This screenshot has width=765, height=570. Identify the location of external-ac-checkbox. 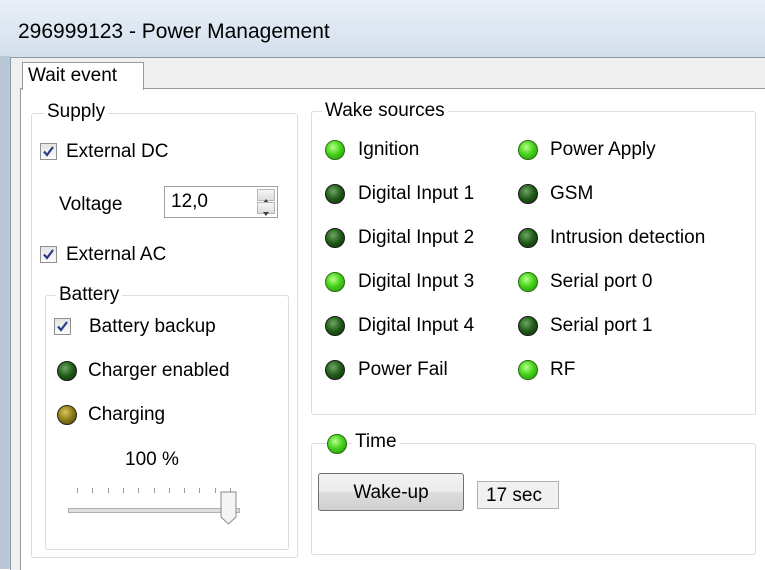
(48, 254).